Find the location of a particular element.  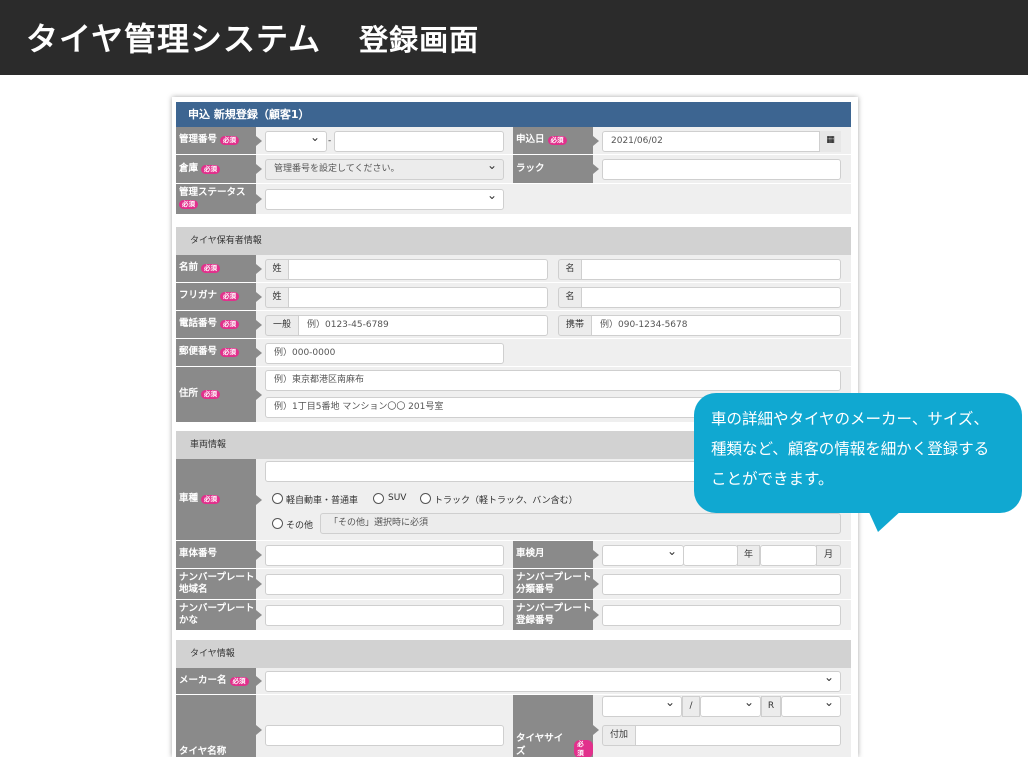

radio-label-kei-futsu: 軽自動車・普通車 is located at coordinates (322, 501).